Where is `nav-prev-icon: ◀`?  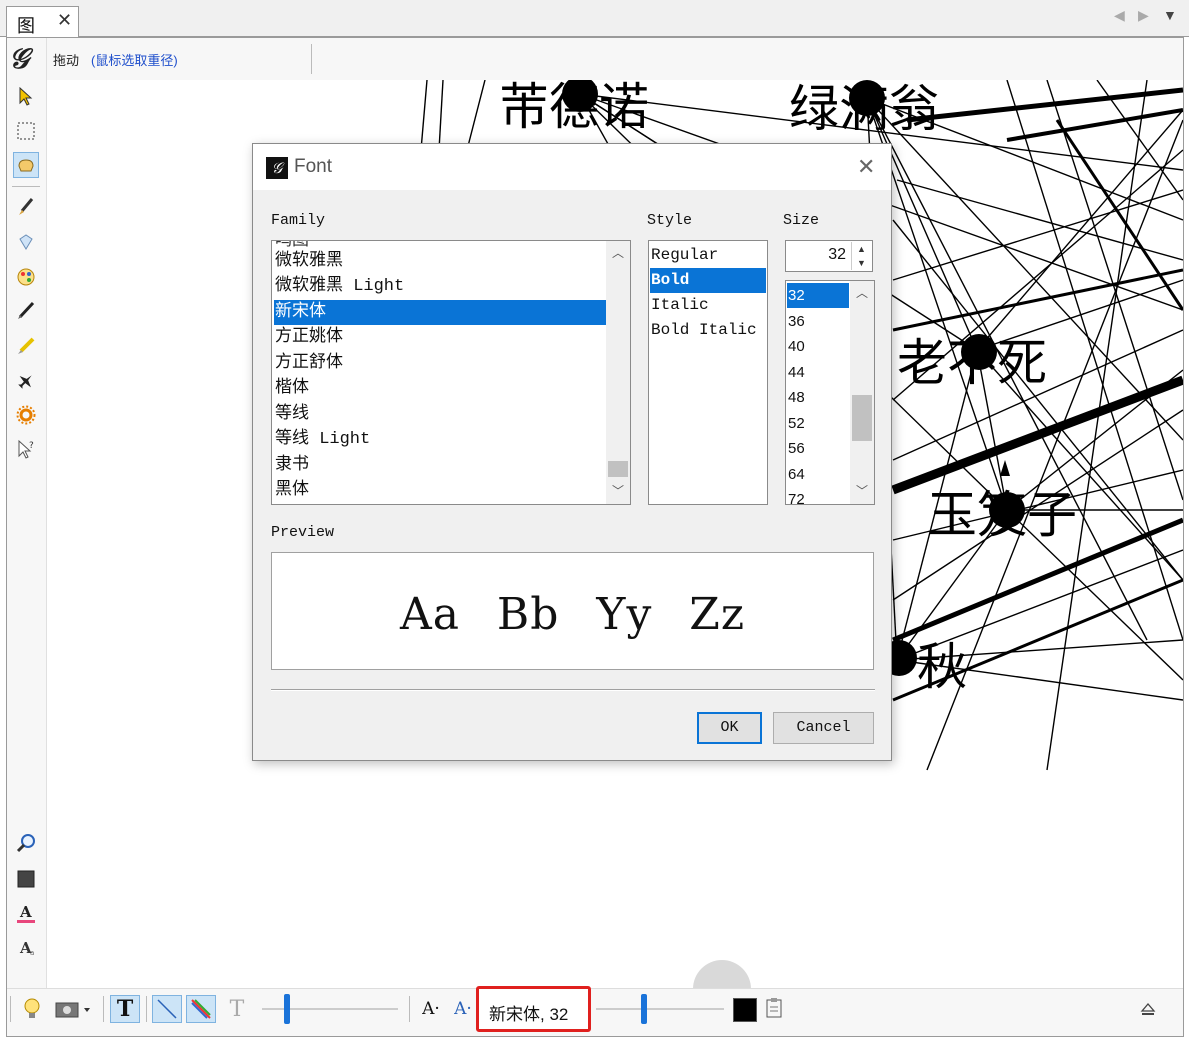 nav-prev-icon: ◀ is located at coordinates (1119, 15).